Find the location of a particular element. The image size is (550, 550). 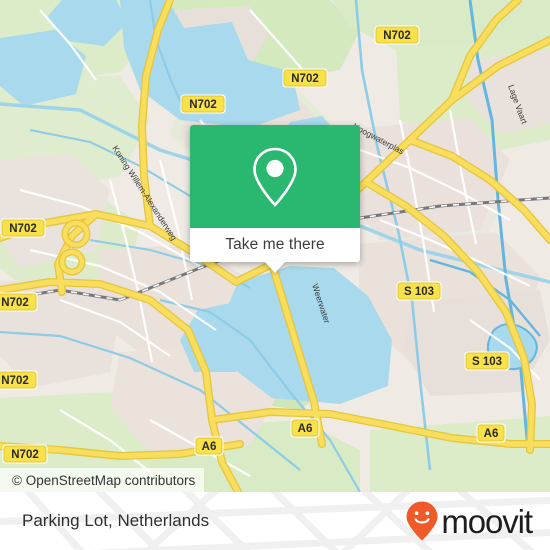

page-title: Parking Lot, Netherlands is located at coordinates (116, 520).